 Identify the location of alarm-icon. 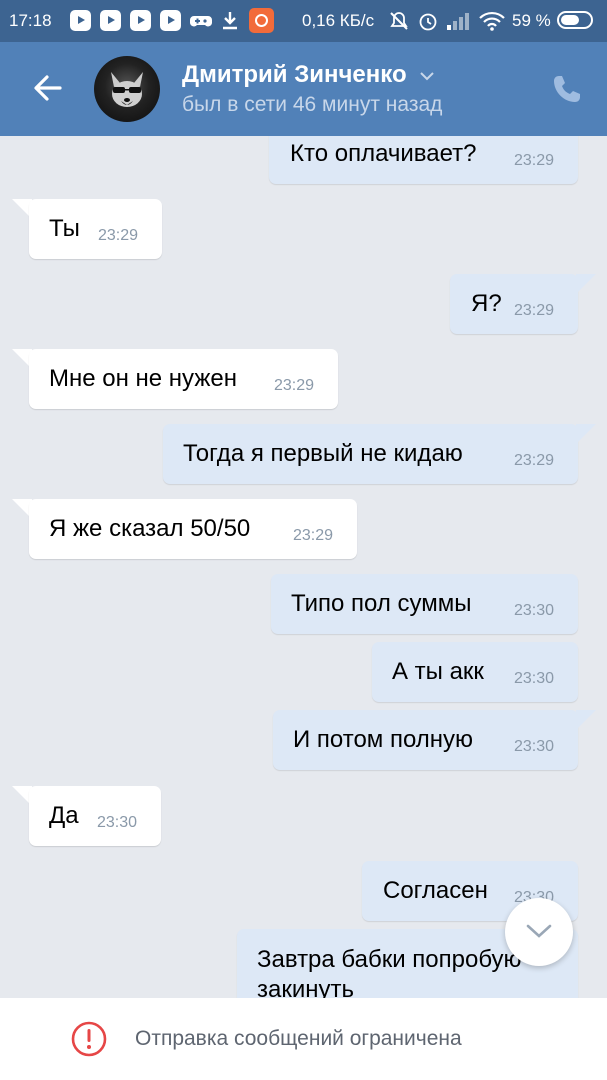
(428, 22).